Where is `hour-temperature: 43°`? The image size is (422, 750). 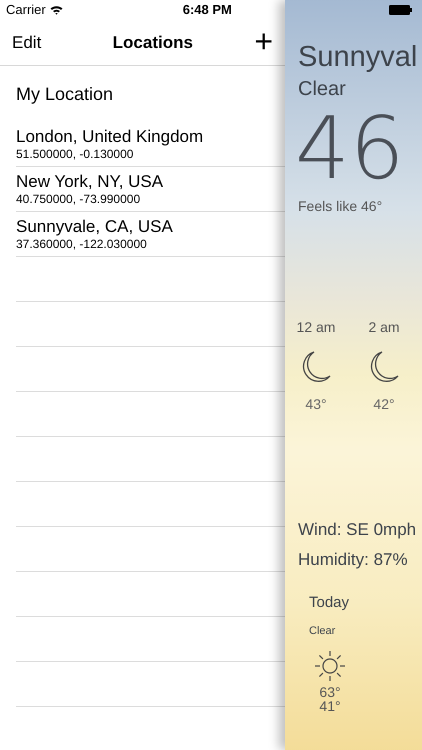
hour-temperature: 43° is located at coordinates (316, 404).